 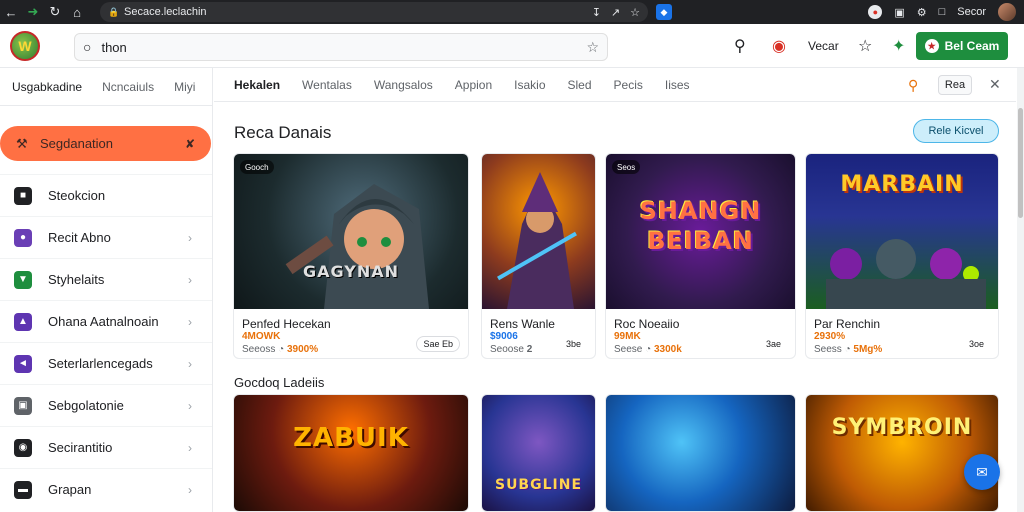 What do you see at coordinates (79, 237) in the screenshot?
I see `sidebar-item-label: Recit Abno` at bounding box center [79, 237].